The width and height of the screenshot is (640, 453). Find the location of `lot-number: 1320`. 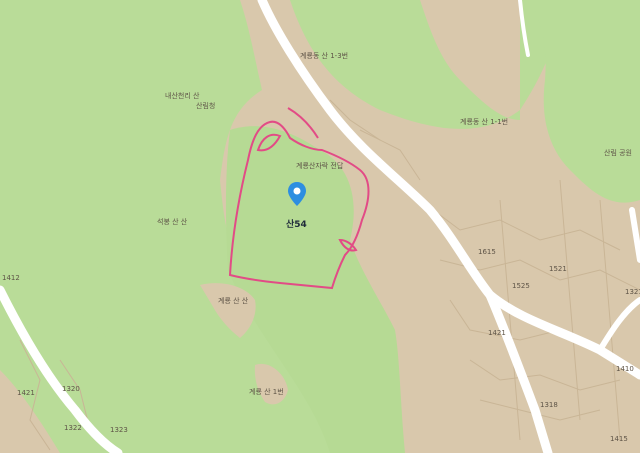

lot-number: 1320 is located at coordinates (71, 389).